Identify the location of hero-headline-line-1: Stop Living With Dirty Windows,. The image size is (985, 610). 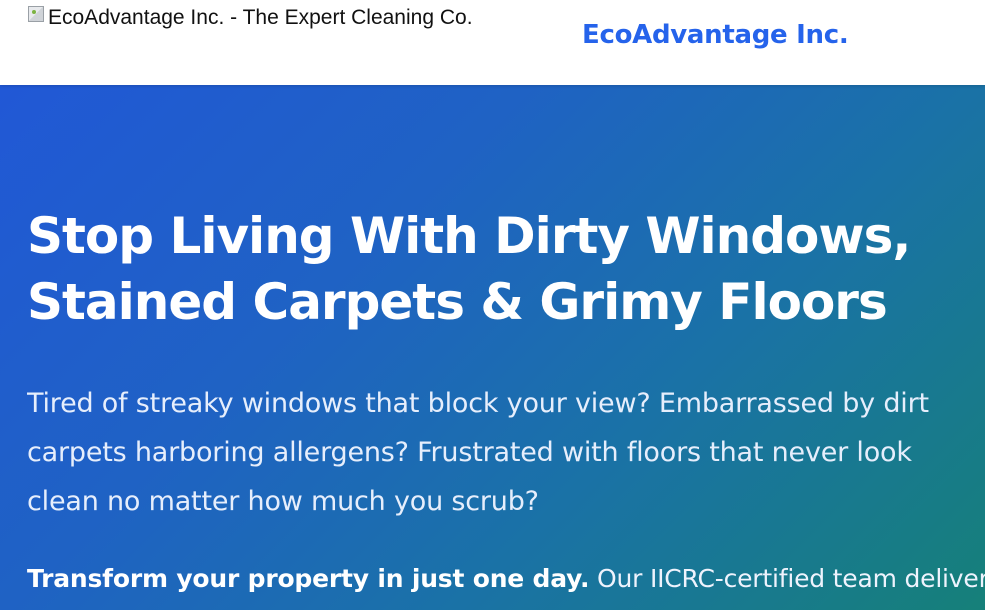
(469, 236).